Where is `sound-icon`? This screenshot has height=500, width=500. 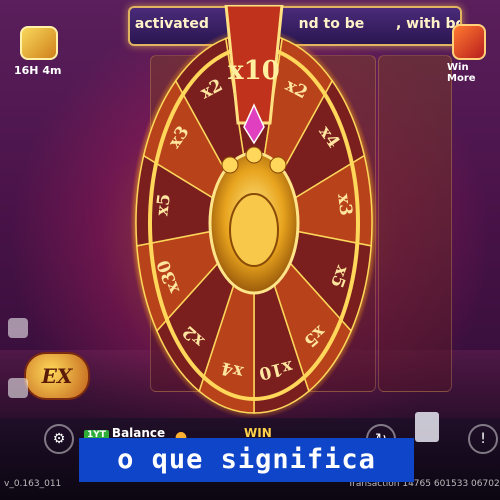
sound-icon is located at coordinates (18, 328).